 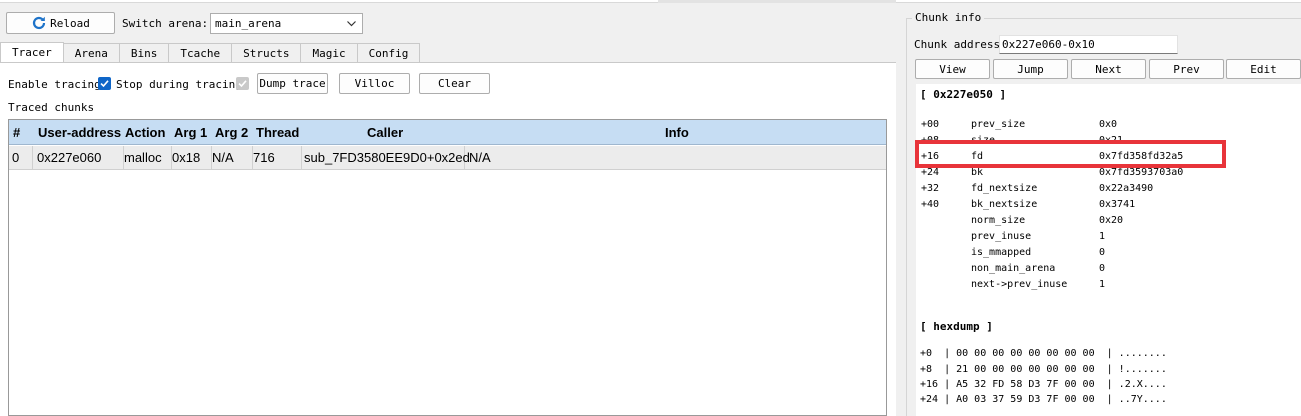 I want to click on next-button: Next, so click(x=1108, y=69).